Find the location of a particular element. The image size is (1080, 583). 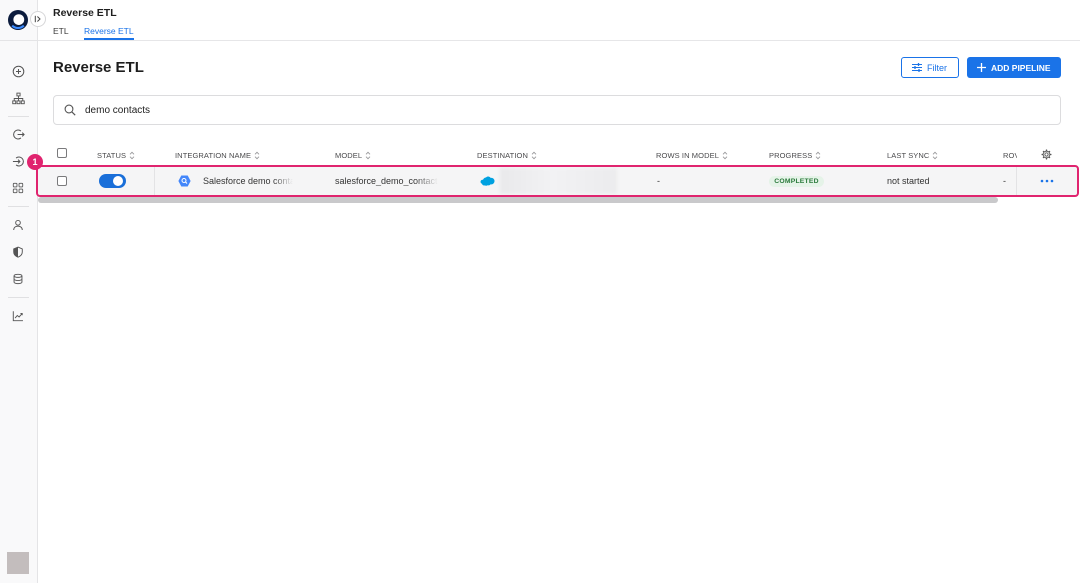

more-dots-icon is located at coordinates (1047, 181).